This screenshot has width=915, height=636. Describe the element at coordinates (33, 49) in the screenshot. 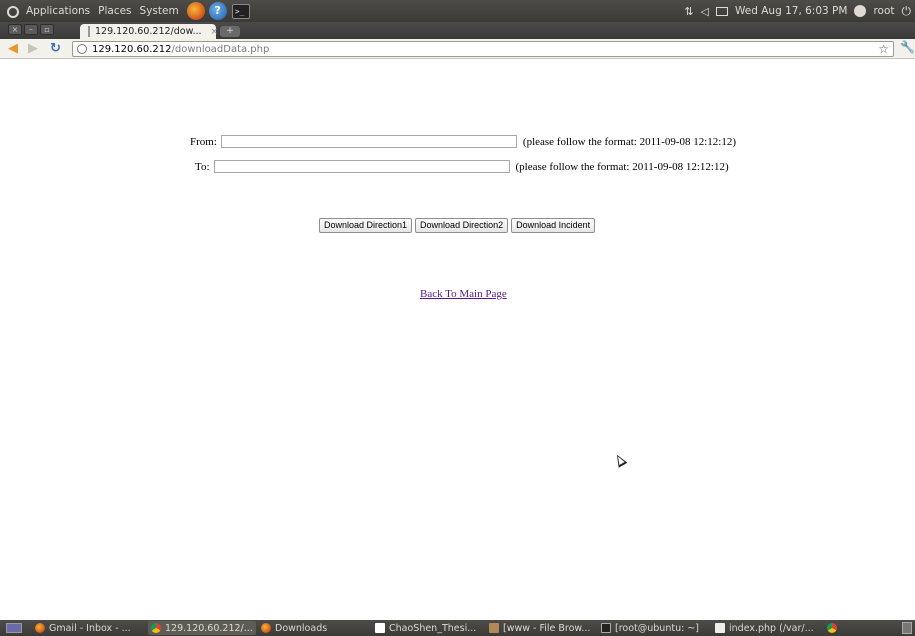

I see `forward-arrow-icon: ▶` at that location.